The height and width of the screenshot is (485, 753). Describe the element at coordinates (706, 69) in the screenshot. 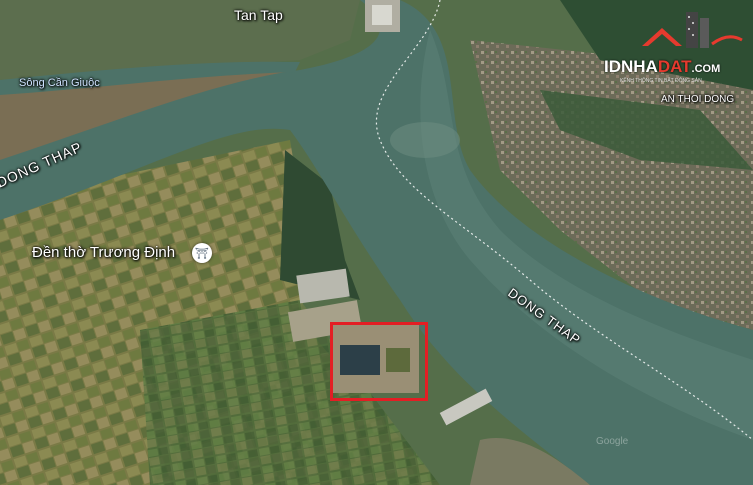

I see `logo-suffix: .COM` at that location.